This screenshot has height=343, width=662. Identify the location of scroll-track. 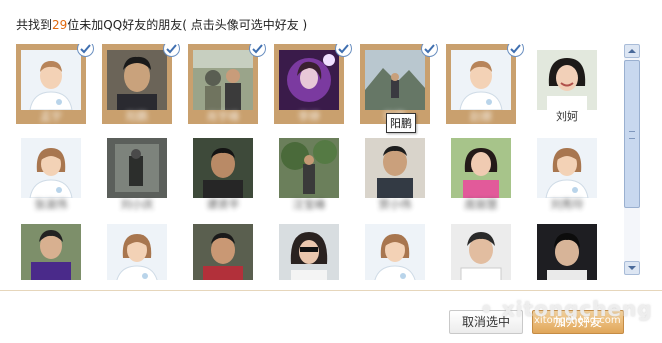
(632, 159).